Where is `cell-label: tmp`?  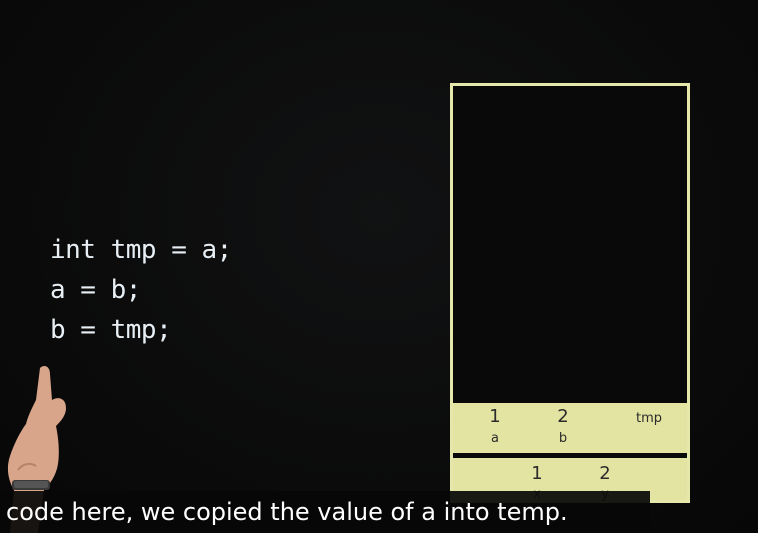
cell-label: tmp is located at coordinates (648, 418).